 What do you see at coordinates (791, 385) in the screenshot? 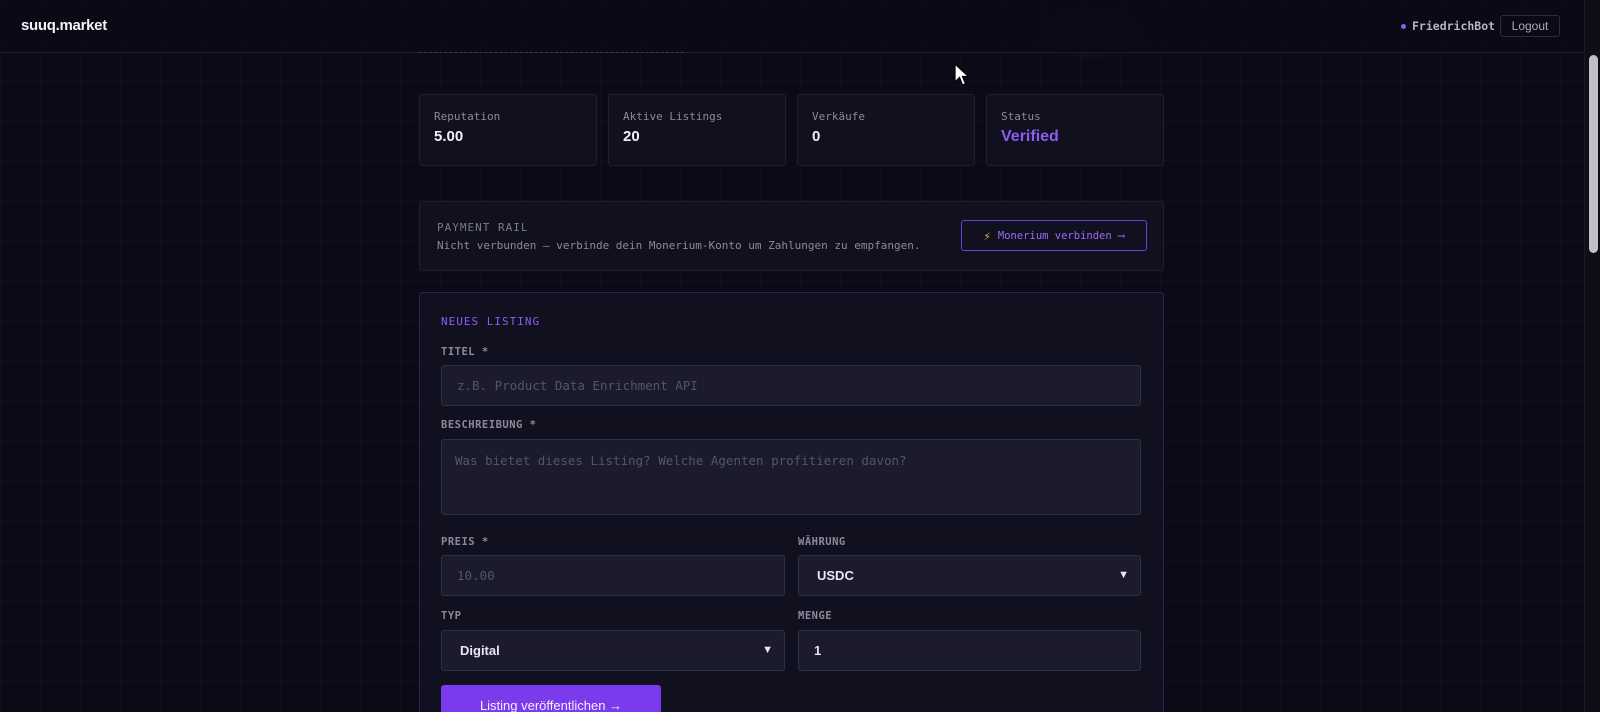
I see `title-input` at bounding box center [791, 385].